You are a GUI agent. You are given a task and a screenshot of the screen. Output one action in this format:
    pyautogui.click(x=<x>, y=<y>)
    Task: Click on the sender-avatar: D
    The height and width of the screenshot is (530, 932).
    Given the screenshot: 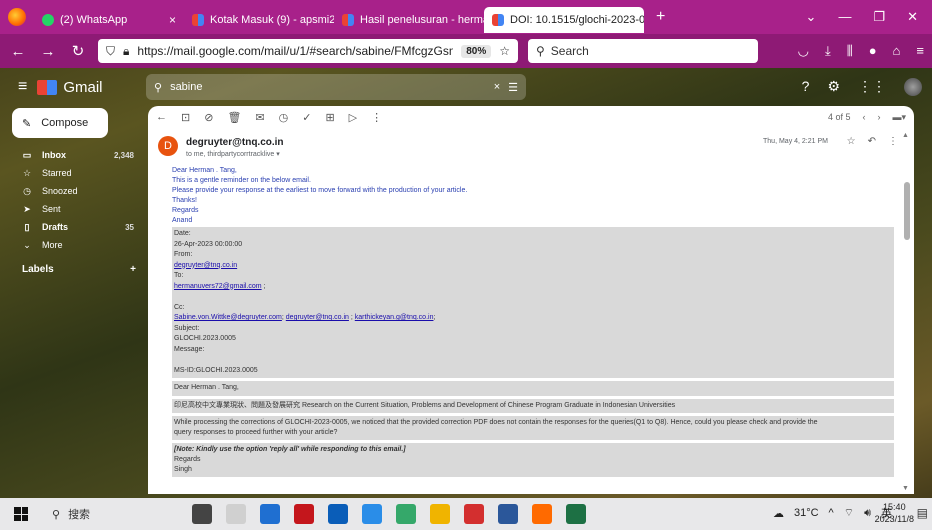 What is the action you would take?
    pyautogui.click(x=168, y=146)
    